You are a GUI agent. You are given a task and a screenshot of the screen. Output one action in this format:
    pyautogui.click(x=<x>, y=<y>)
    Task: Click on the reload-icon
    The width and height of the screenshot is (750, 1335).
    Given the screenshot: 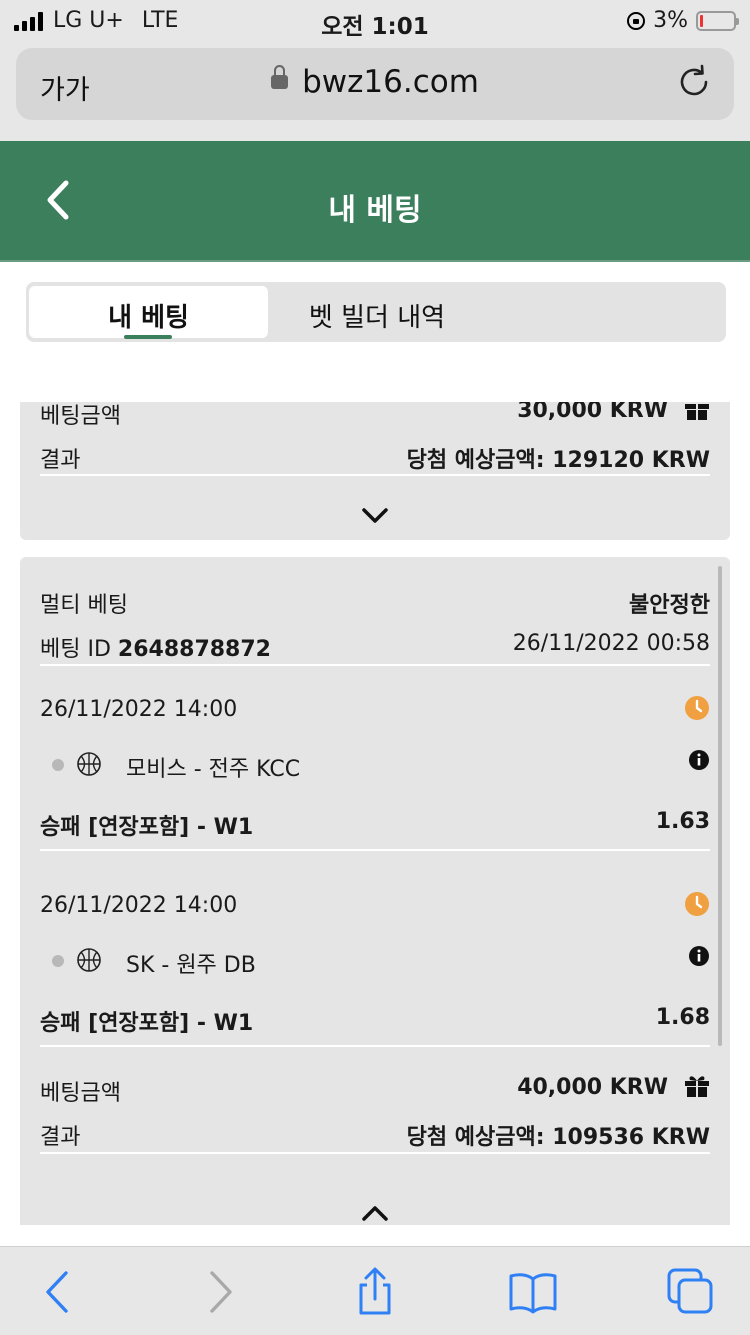 What is the action you would take?
    pyautogui.click(x=694, y=82)
    